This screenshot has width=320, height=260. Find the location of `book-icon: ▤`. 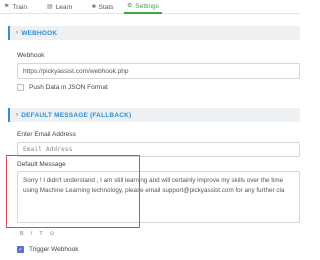

book-icon: ▤ is located at coordinates (50, 7).